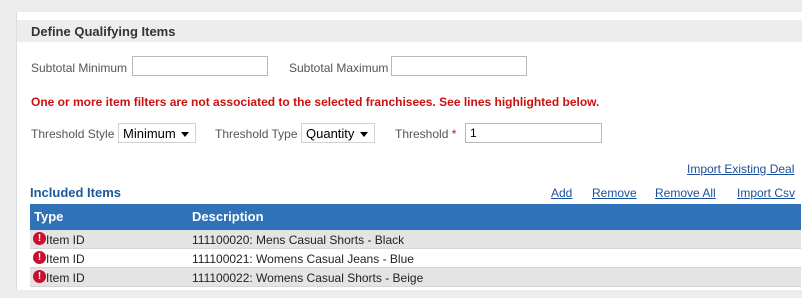 The height and width of the screenshot is (298, 802). What do you see at coordinates (228, 216) in the screenshot?
I see `column-header-description: Description` at bounding box center [228, 216].